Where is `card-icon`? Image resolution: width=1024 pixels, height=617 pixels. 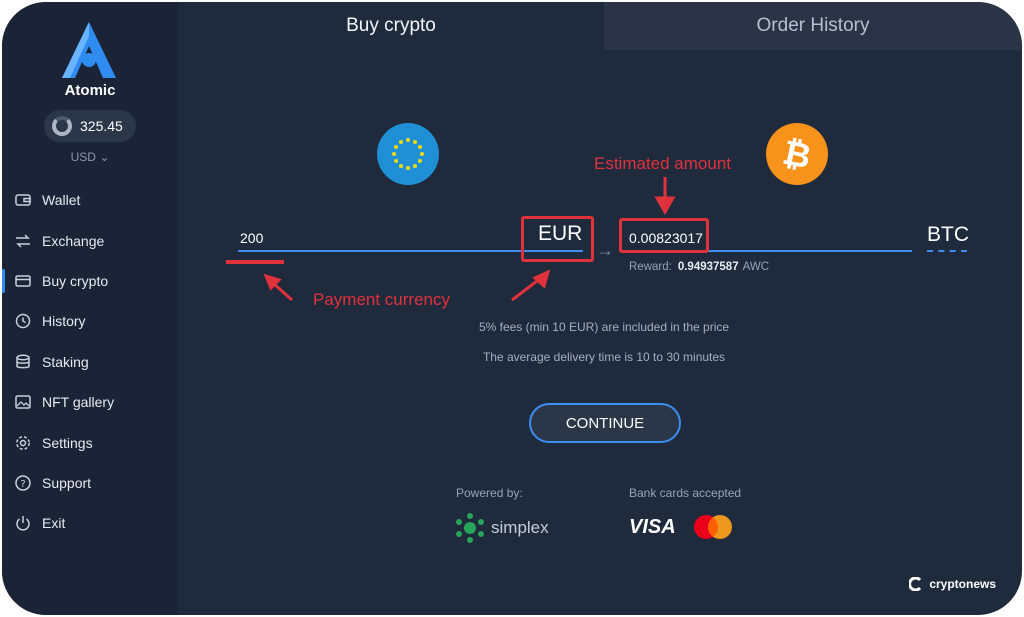 card-icon is located at coordinates (23, 281).